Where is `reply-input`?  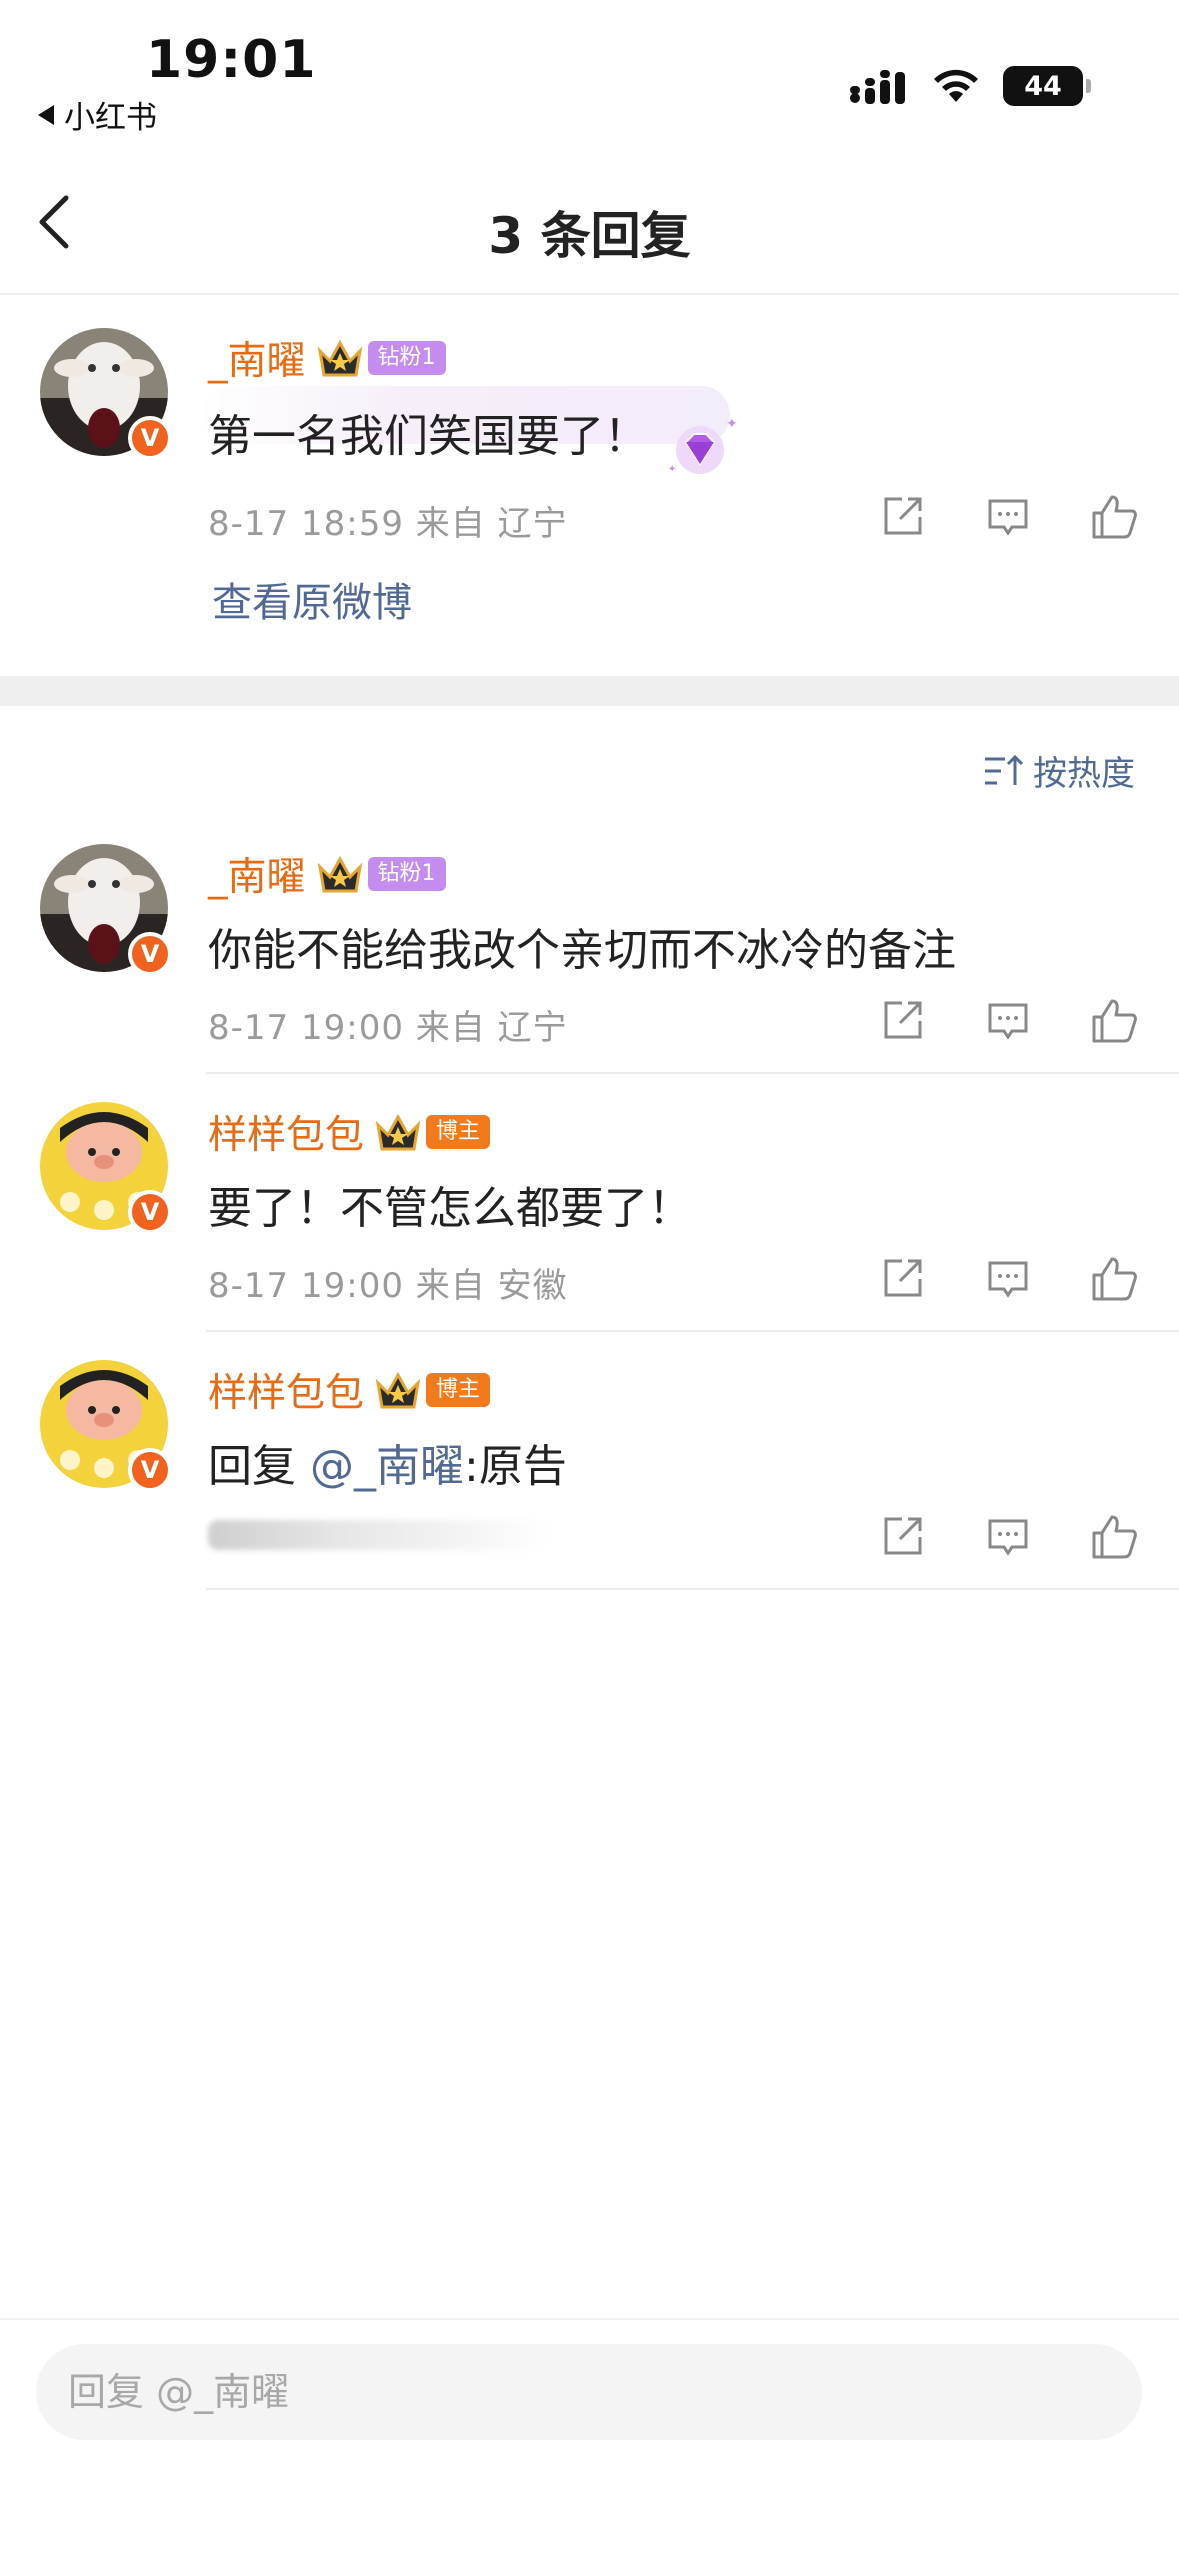 reply-input is located at coordinates (589, 2392).